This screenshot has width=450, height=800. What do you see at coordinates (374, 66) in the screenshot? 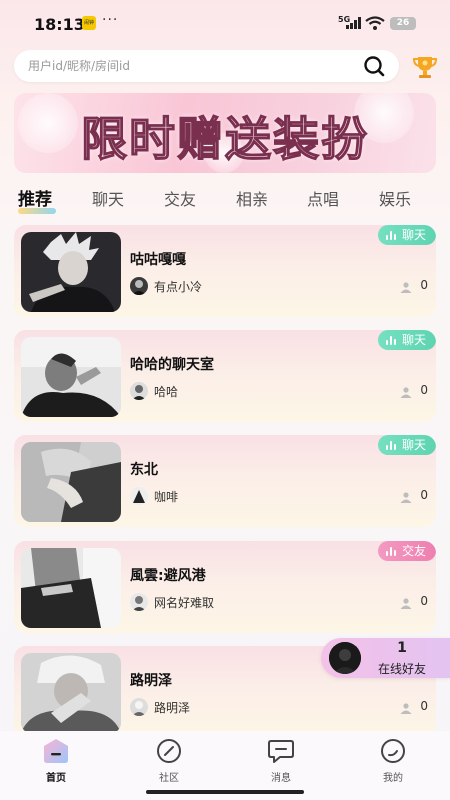
I see `search-icon` at bounding box center [374, 66].